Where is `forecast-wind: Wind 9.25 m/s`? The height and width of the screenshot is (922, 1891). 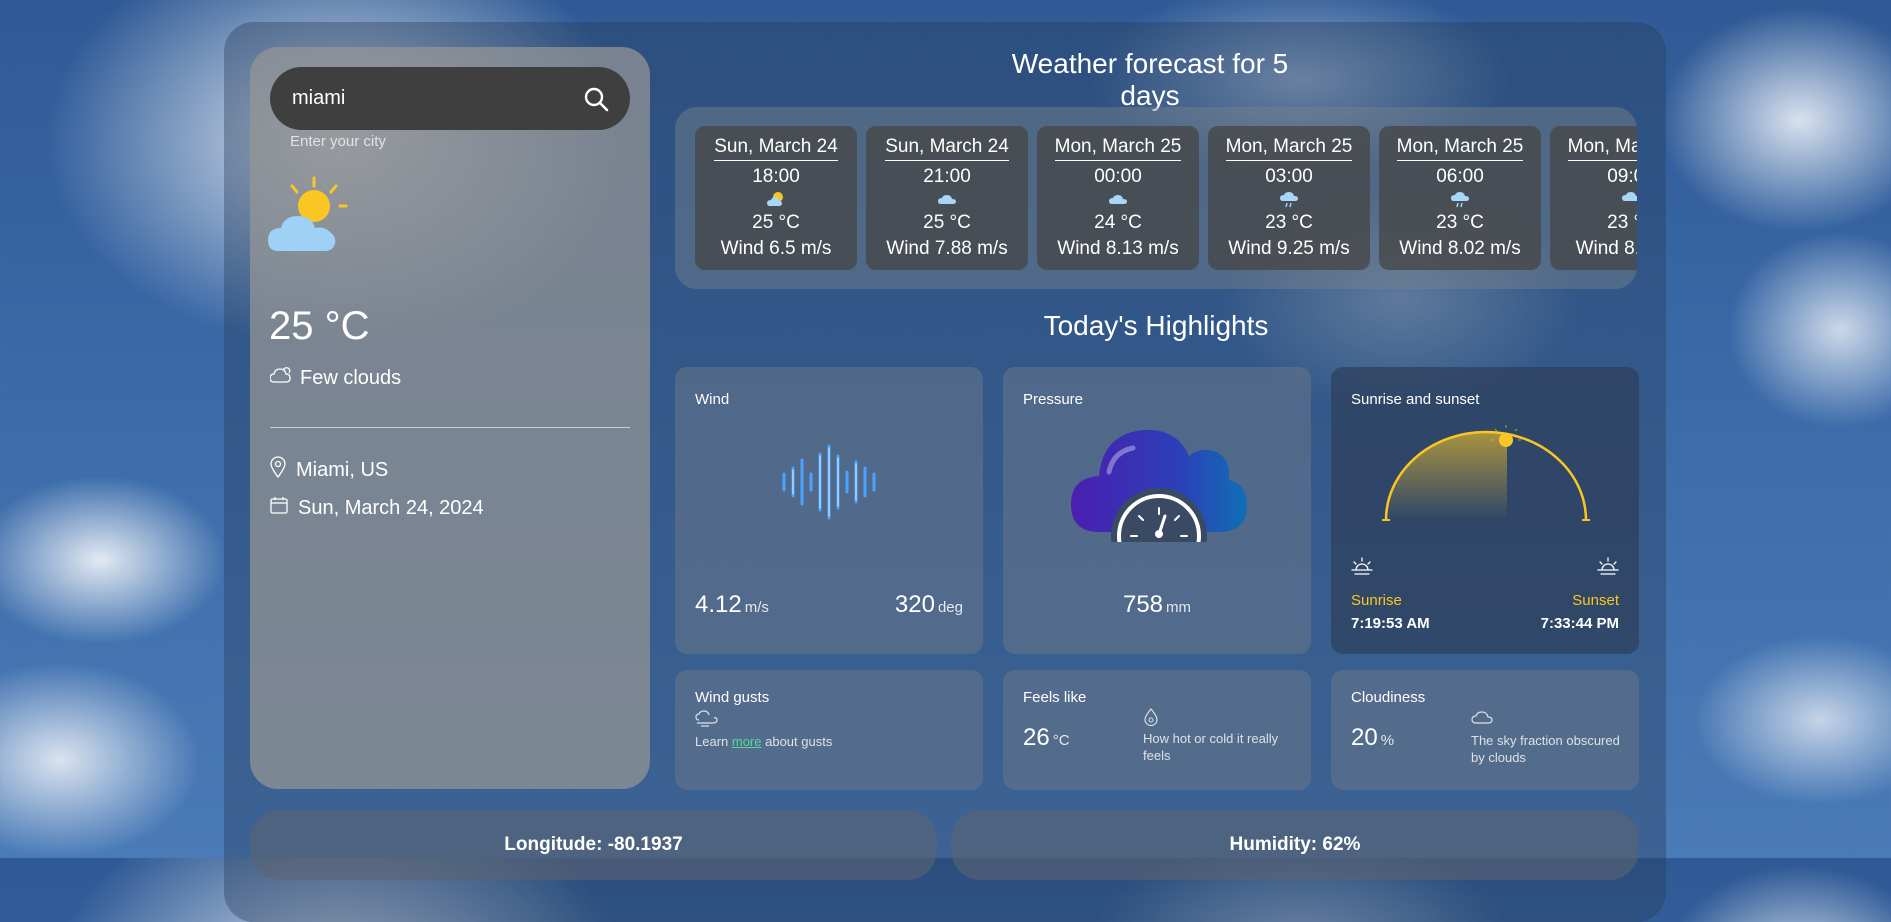 forecast-wind: Wind 9.25 m/s is located at coordinates (1289, 248).